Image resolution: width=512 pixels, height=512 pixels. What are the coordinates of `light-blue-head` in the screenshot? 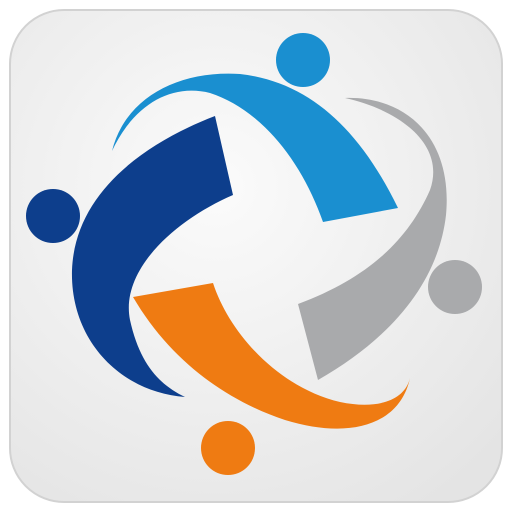 It's located at (303, 60).